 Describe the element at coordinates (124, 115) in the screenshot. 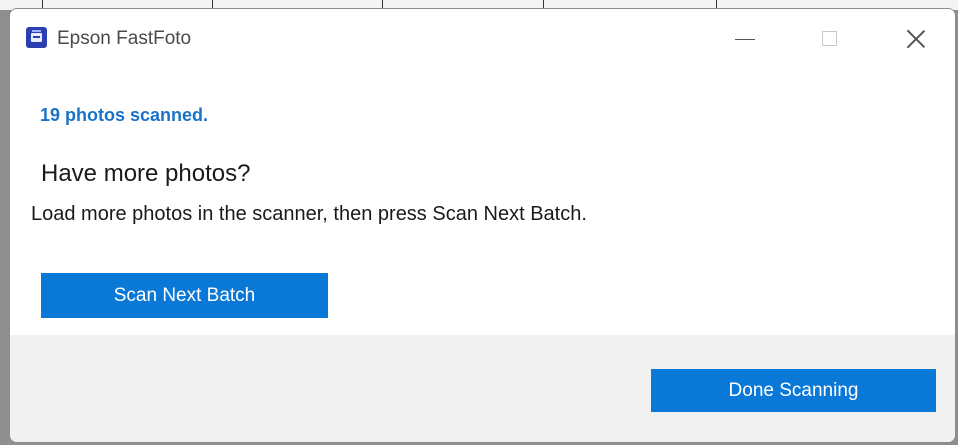

I see `scan-status-text: 19 photos scanned.` at that location.